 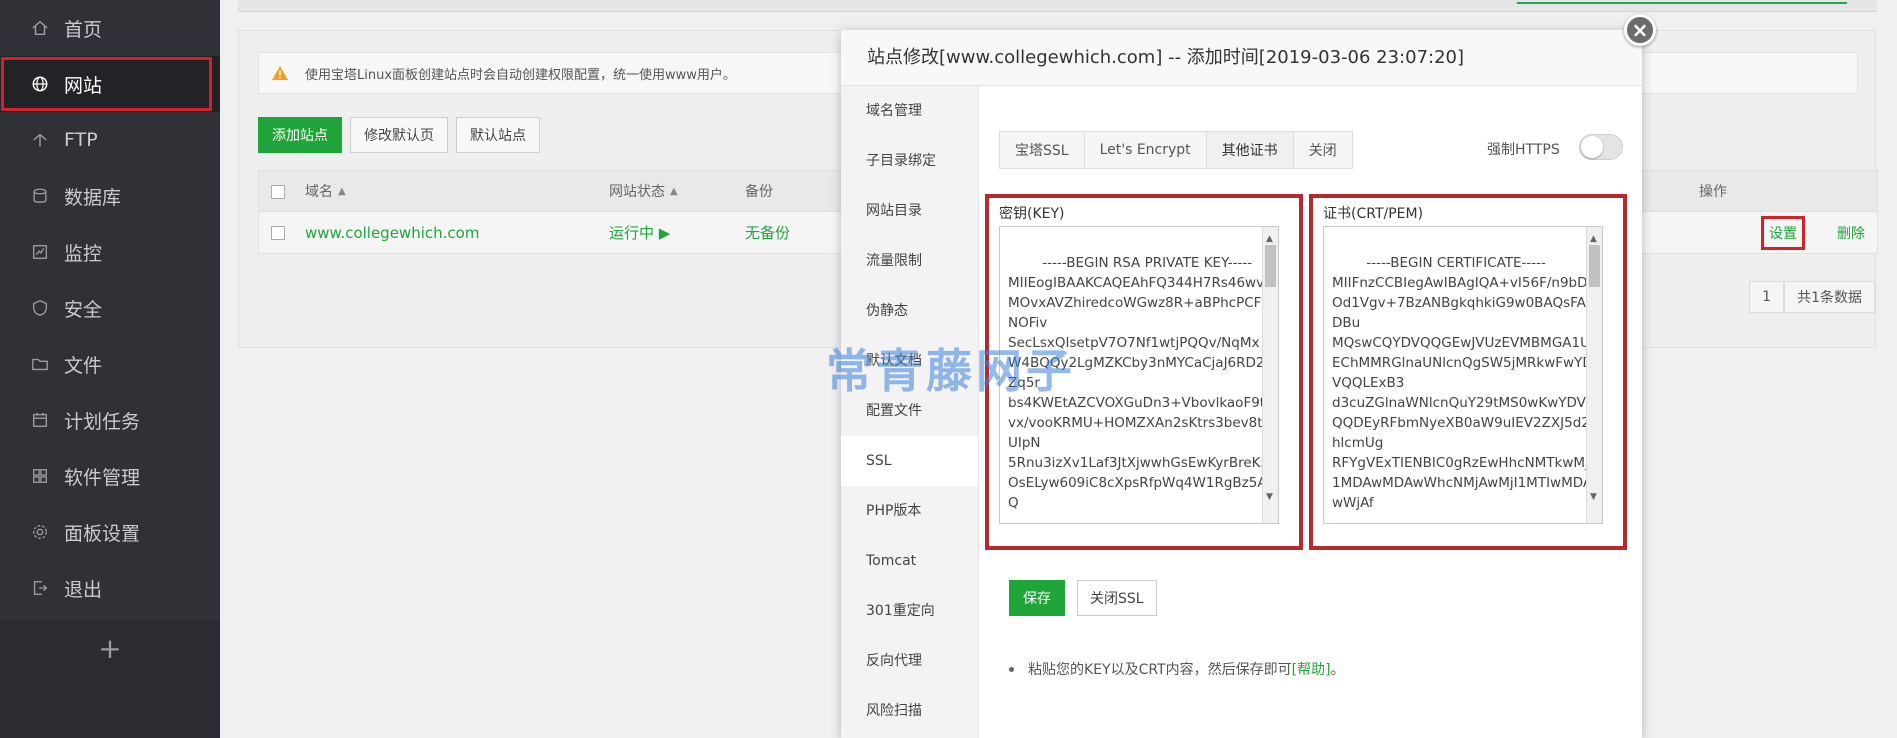 I want to click on edit-default-page-button: 修改默认页, so click(x=399, y=135).